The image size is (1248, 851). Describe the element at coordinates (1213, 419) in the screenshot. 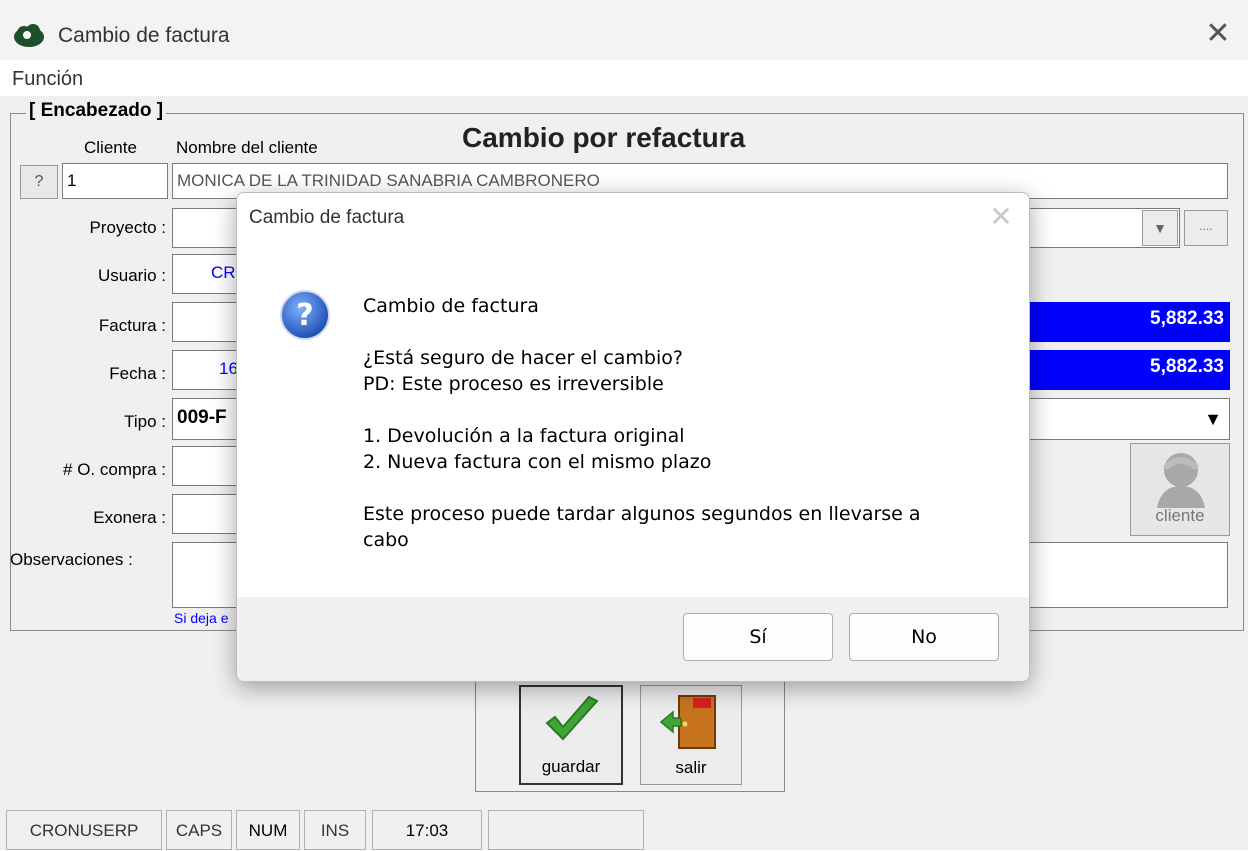

I see `tipo-chevron-down-icon: ▼` at that location.